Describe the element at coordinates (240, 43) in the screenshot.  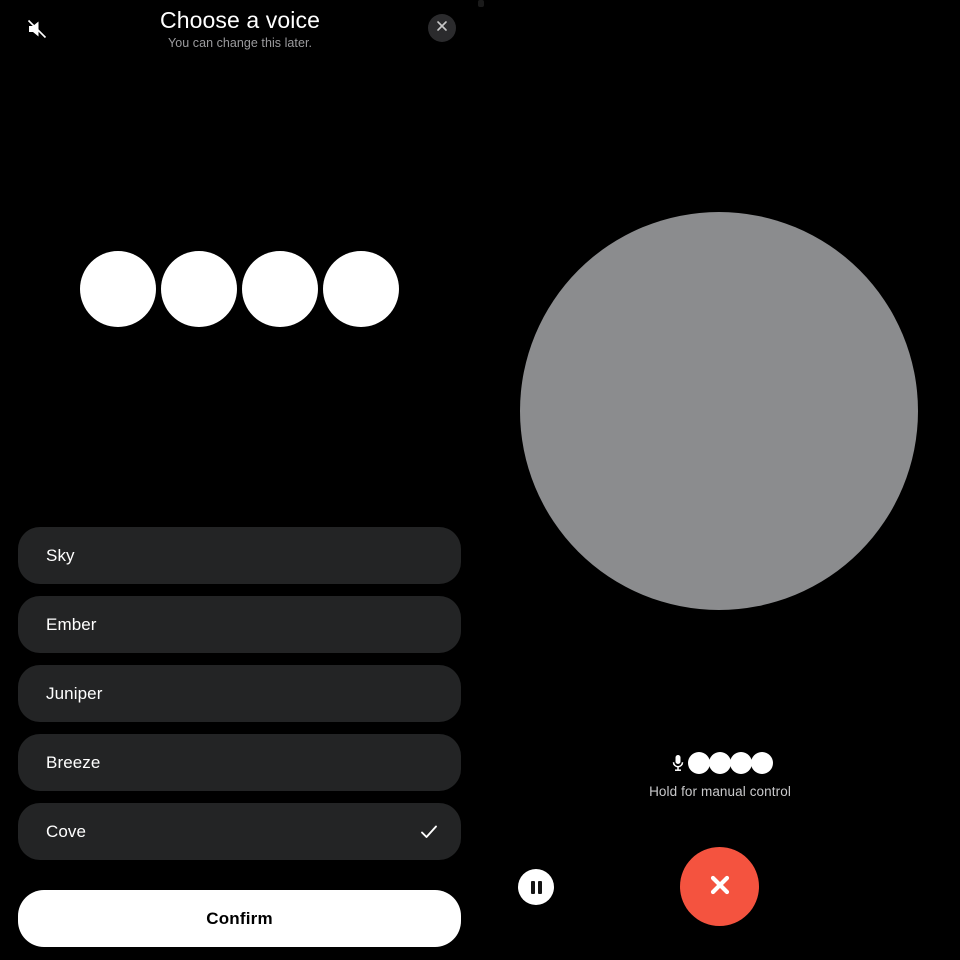
I see `page-subtitle: You can change this later.` at that location.